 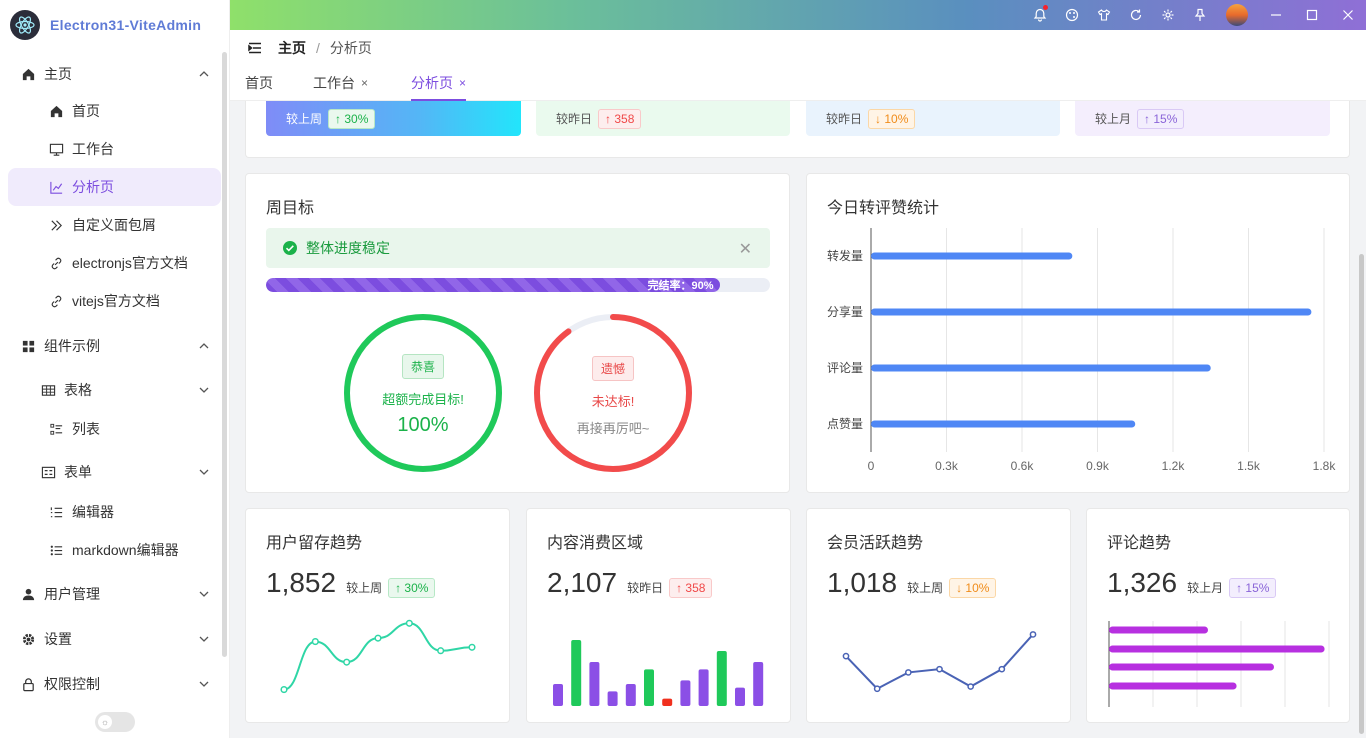 I want to click on sidebar-item-7: 组件示例, so click(x=111, y=346).